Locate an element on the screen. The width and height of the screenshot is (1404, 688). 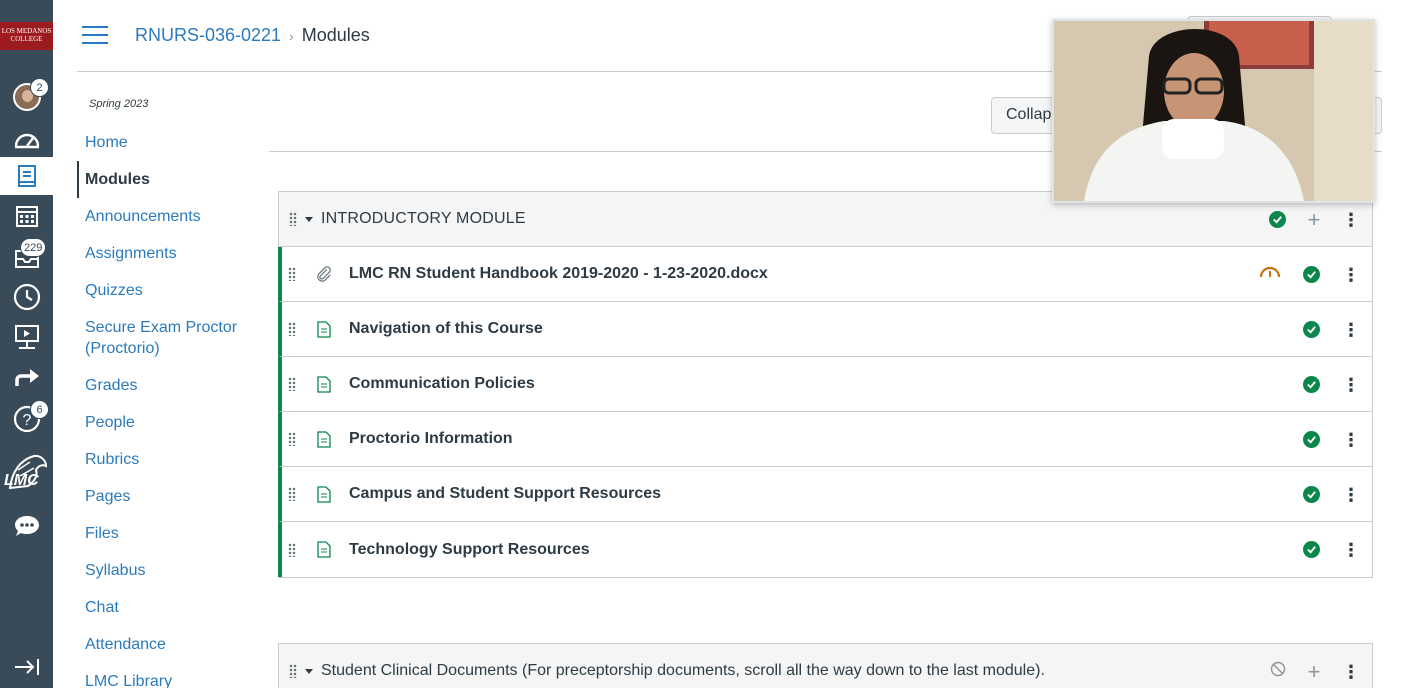
course-nav-rubrics: Rubrics is located at coordinates (167, 459).